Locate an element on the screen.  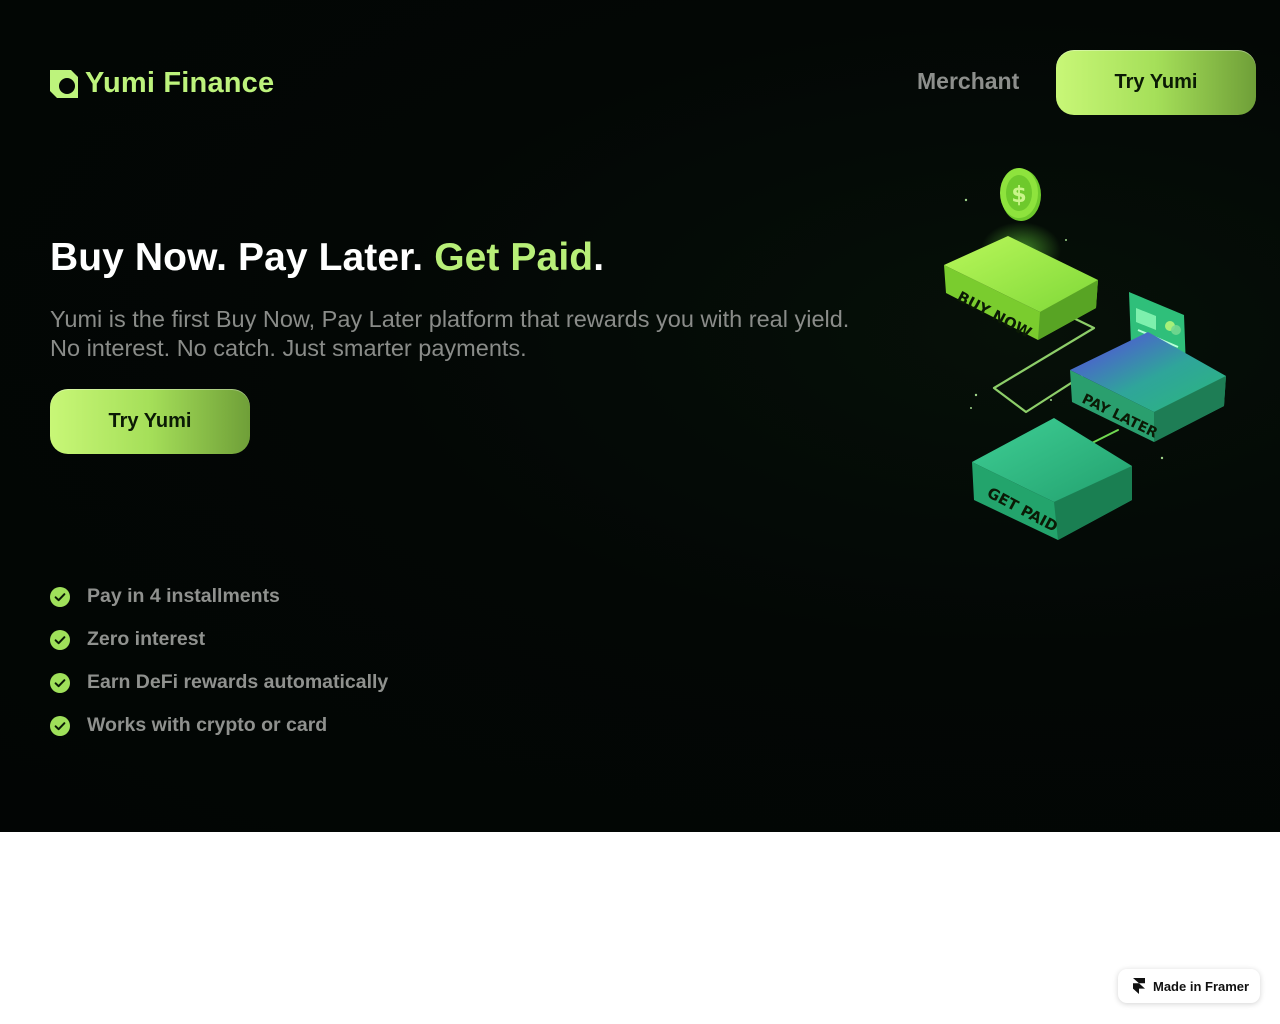
headline-end: . is located at coordinates (599, 257).